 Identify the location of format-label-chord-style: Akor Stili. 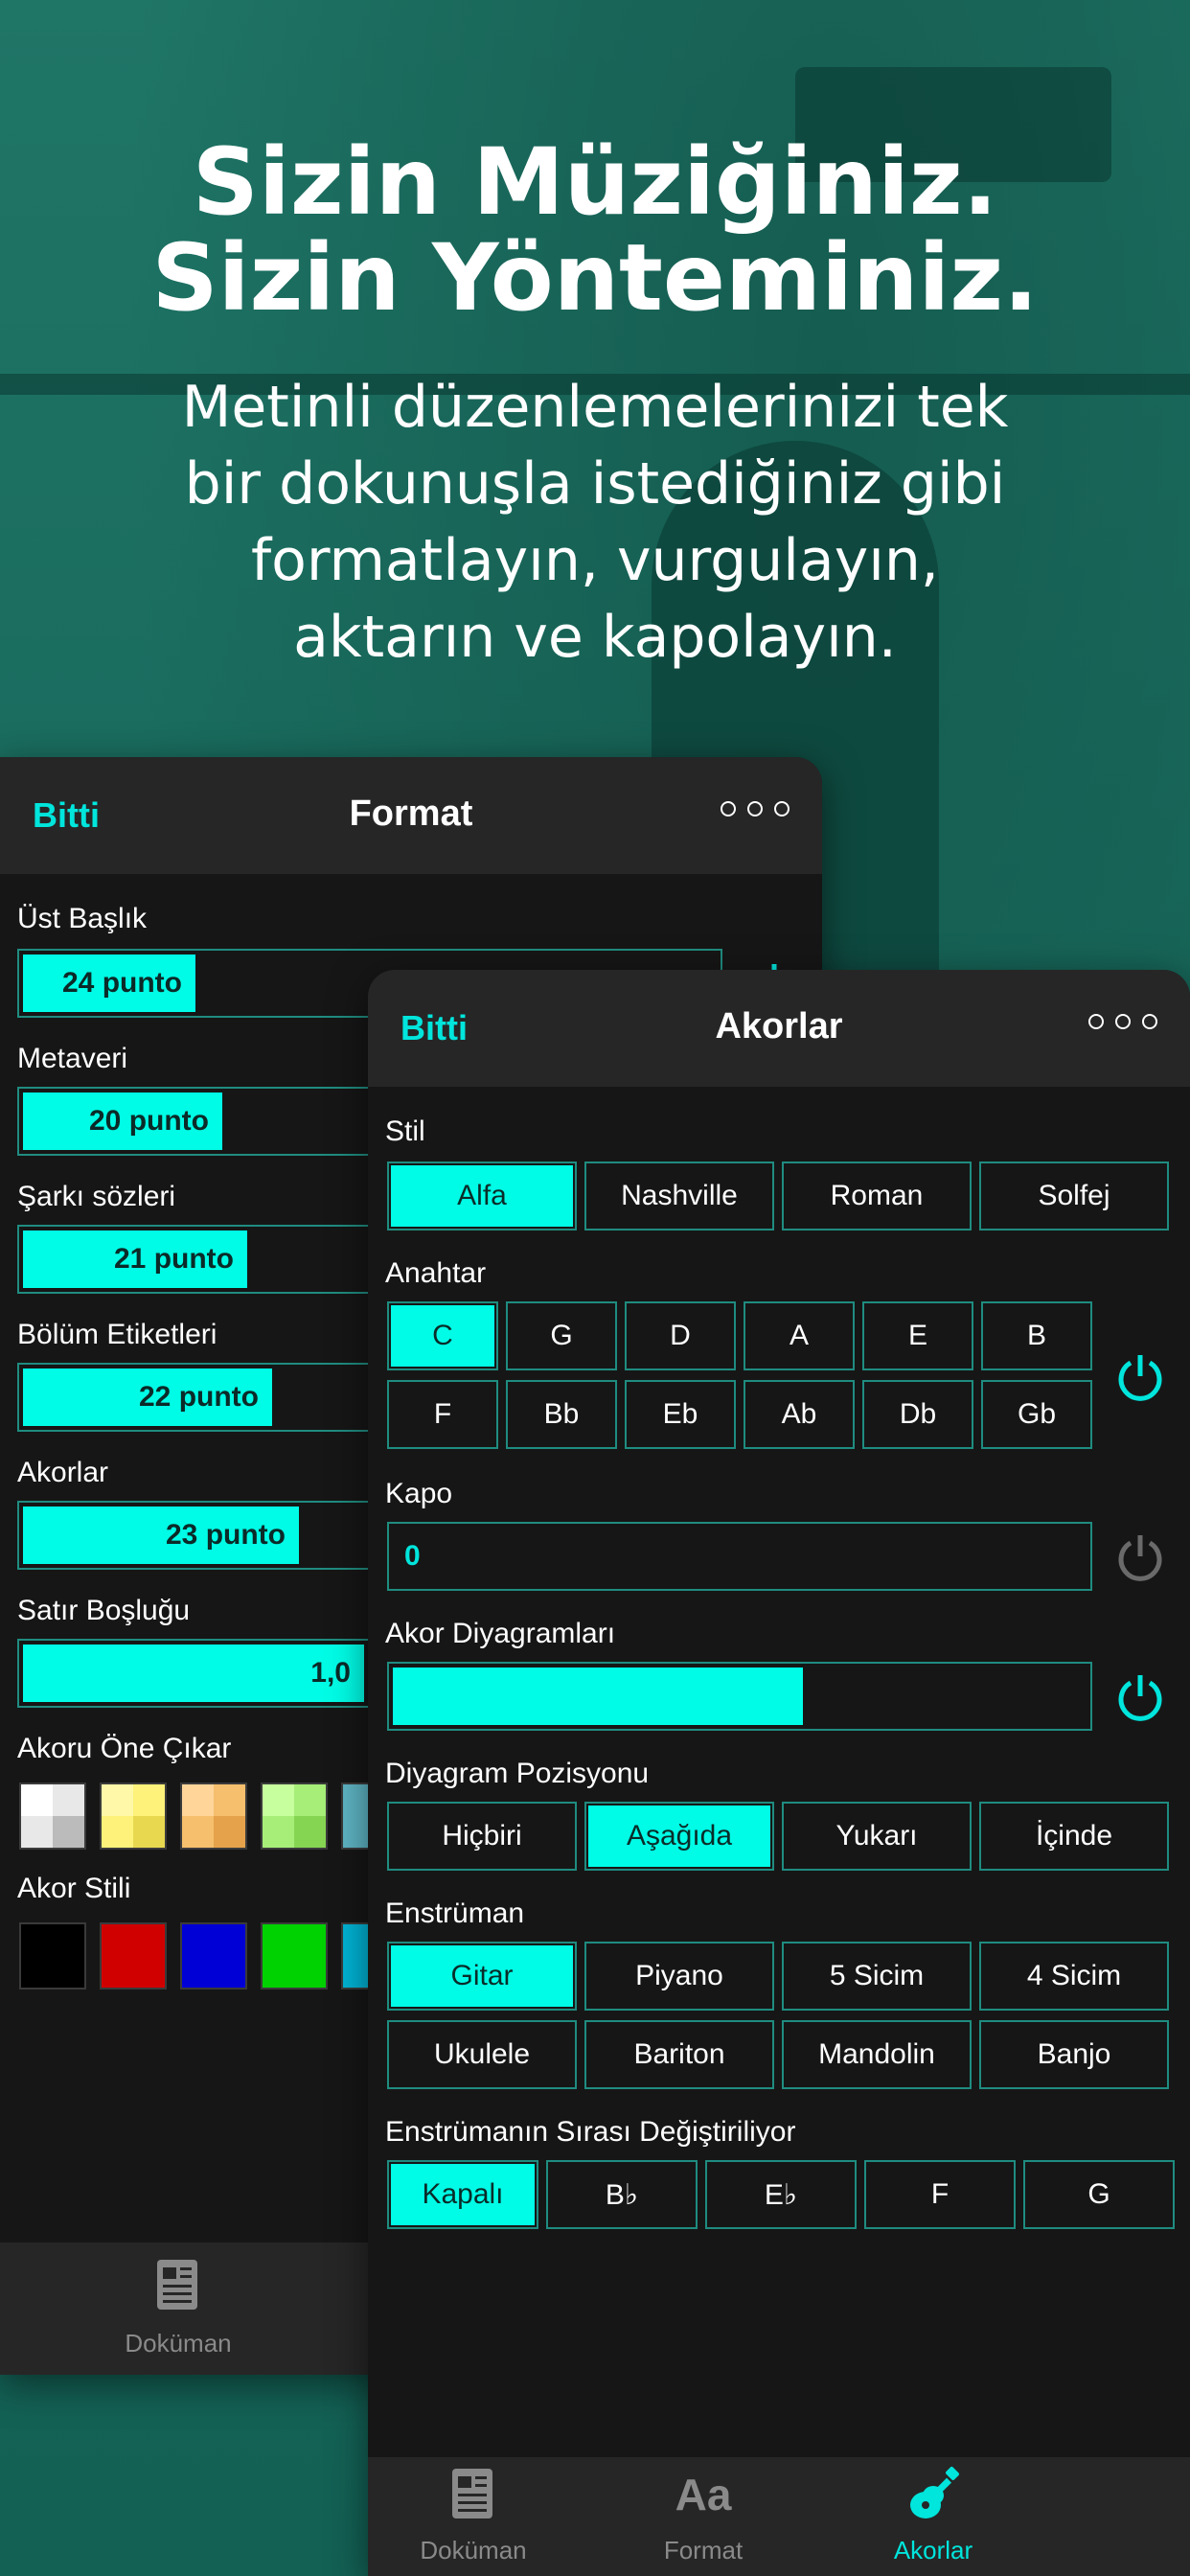
(74, 1888).